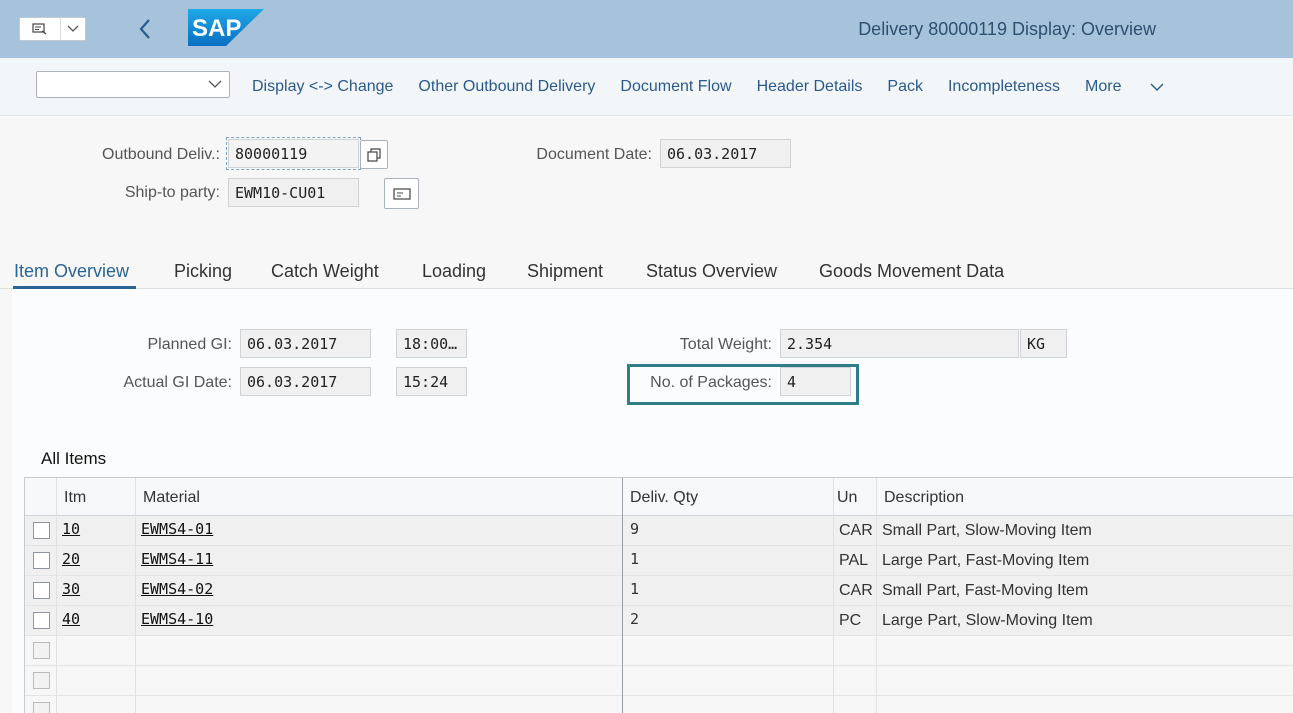  I want to click on tab-goods-movement-data: Goods Movement Data, so click(911, 271).